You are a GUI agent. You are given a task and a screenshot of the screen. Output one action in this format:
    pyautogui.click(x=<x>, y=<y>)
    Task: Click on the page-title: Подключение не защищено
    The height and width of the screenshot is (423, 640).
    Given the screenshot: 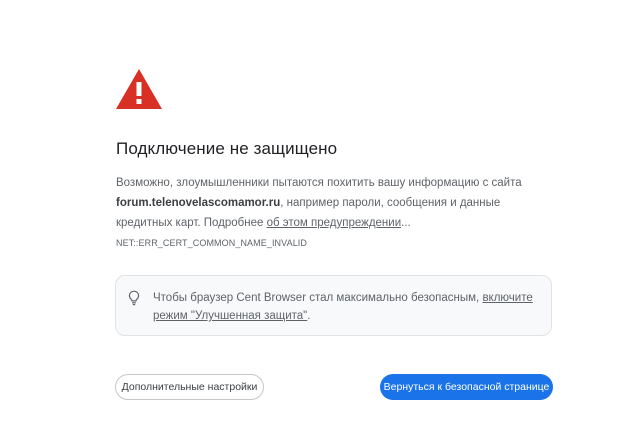 What is the action you would take?
    pyautogui.click(x=227, y=148)
    